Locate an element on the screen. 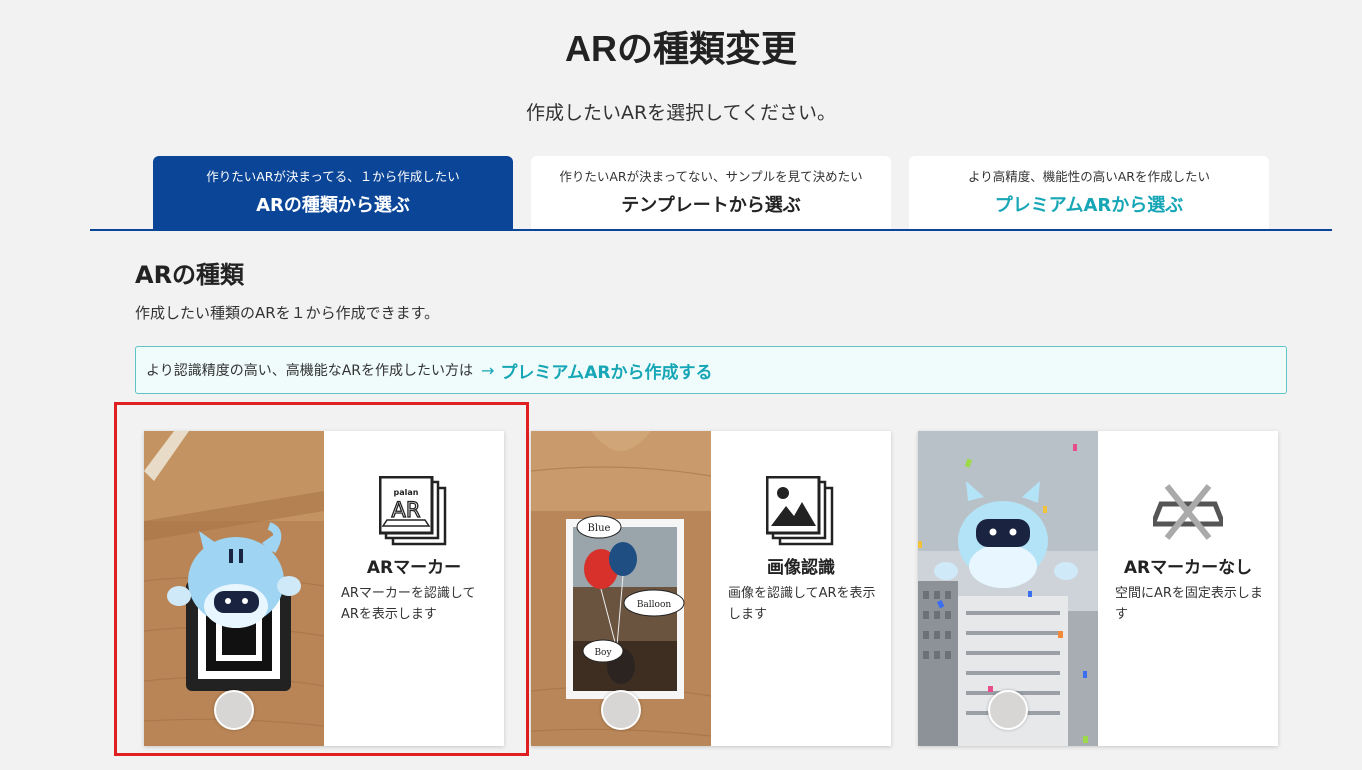 The image size is (1362, 770). card-ar-marker: palan AR ARマーカー ARマーカーを認識してARを表示します is located at coordinates (324, 588).